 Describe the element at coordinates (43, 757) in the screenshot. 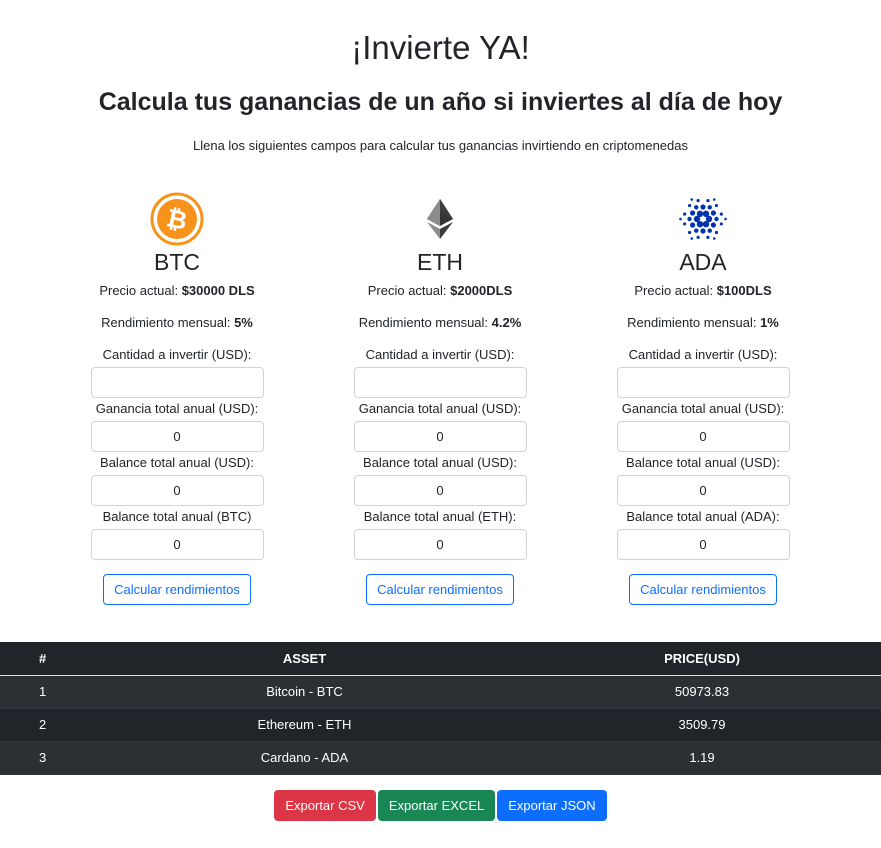

I see `row-number: 3` at that location.